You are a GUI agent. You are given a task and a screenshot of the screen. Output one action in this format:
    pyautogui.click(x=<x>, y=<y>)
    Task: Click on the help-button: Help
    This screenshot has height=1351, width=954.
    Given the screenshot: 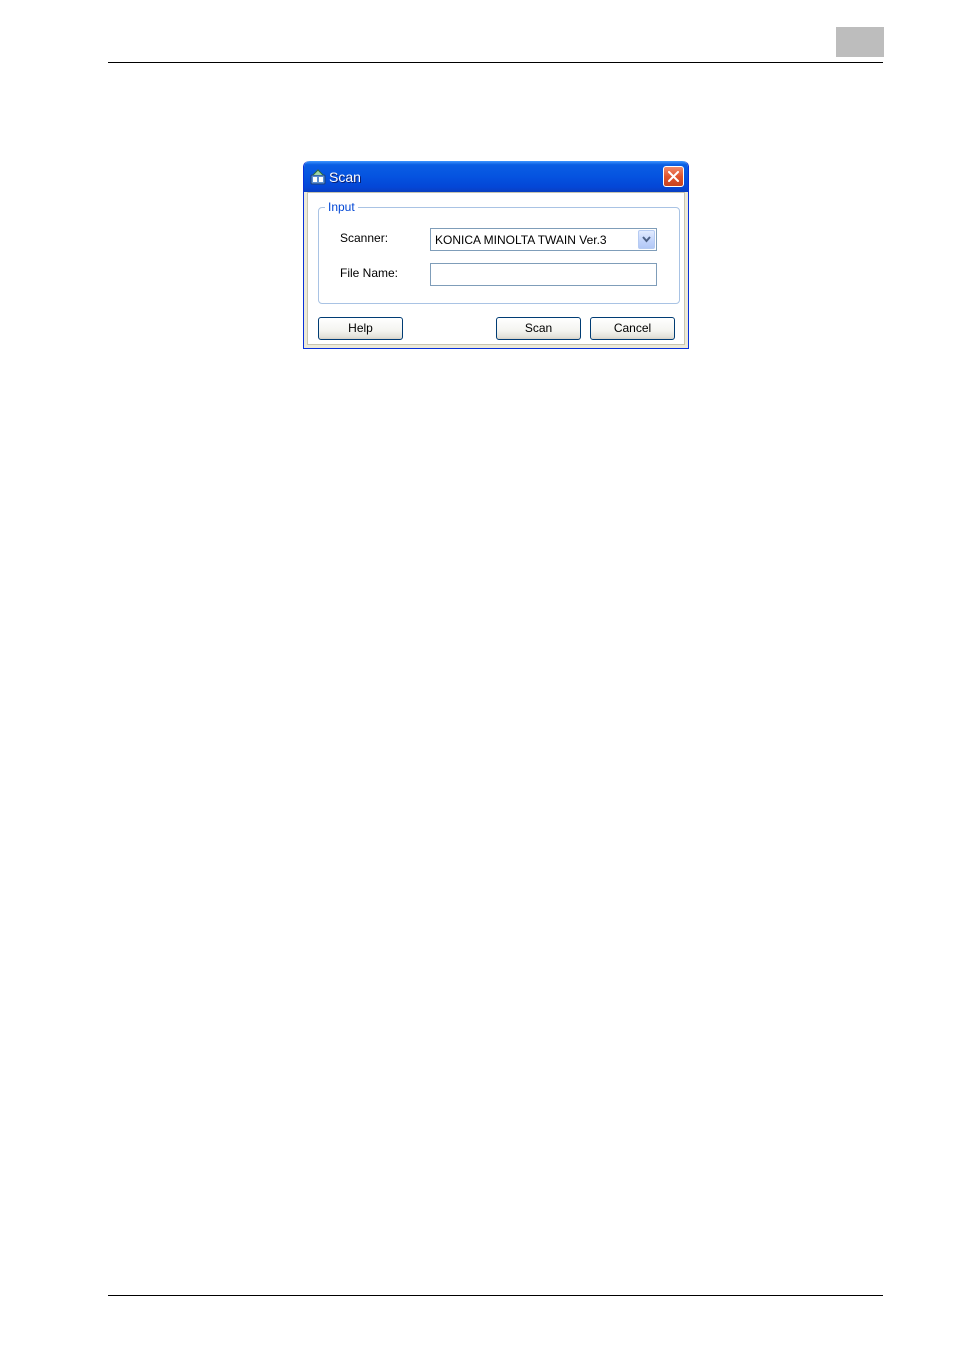 What is the action you would take?
    pyautogui.click(x=360, y=328)
    